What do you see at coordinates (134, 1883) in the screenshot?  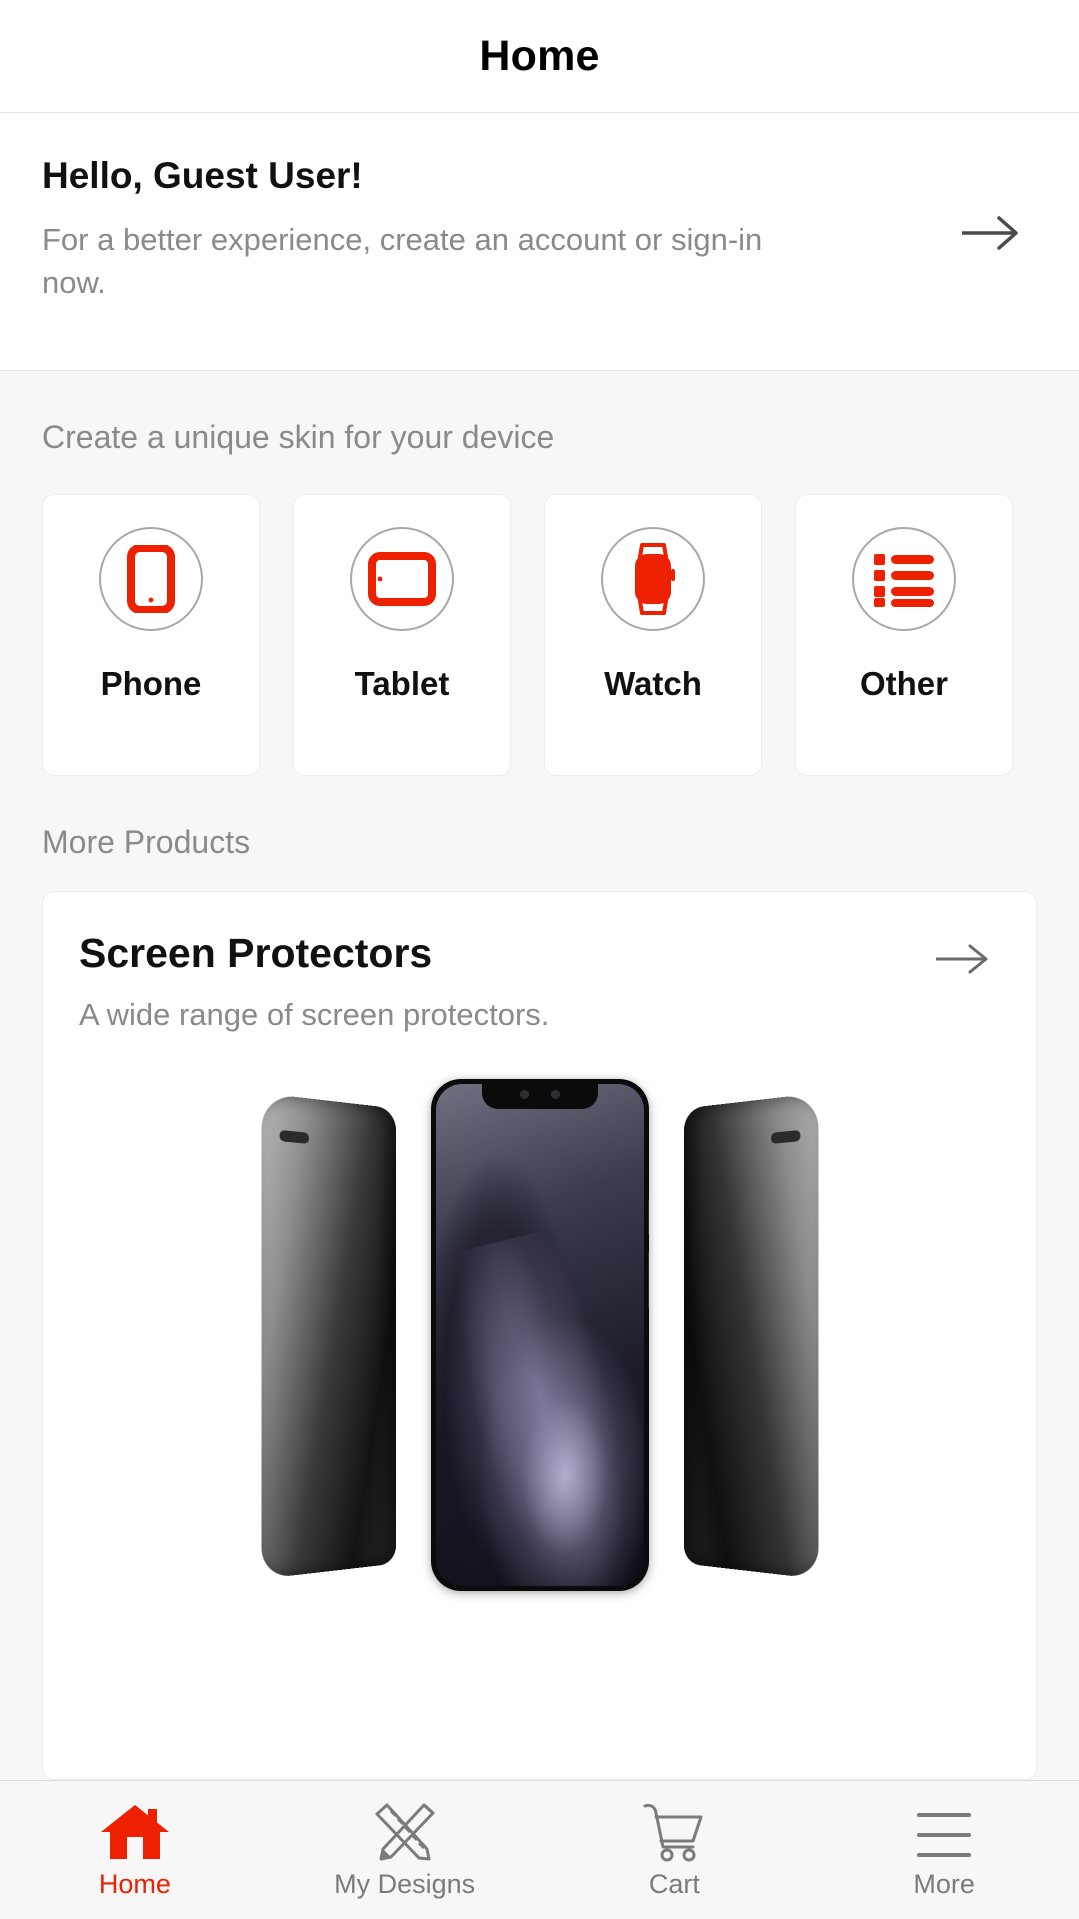 I see `nav-label: Home` at bounding box center [134, 1883].